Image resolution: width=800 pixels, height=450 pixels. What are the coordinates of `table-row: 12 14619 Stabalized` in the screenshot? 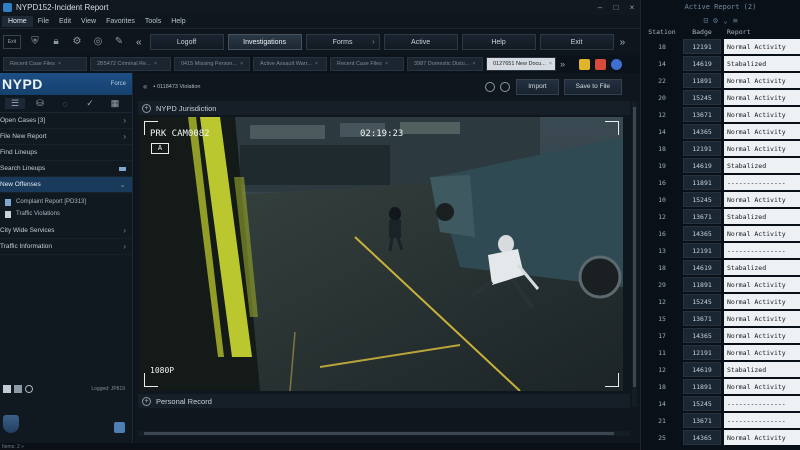 It's located at (720, 369).